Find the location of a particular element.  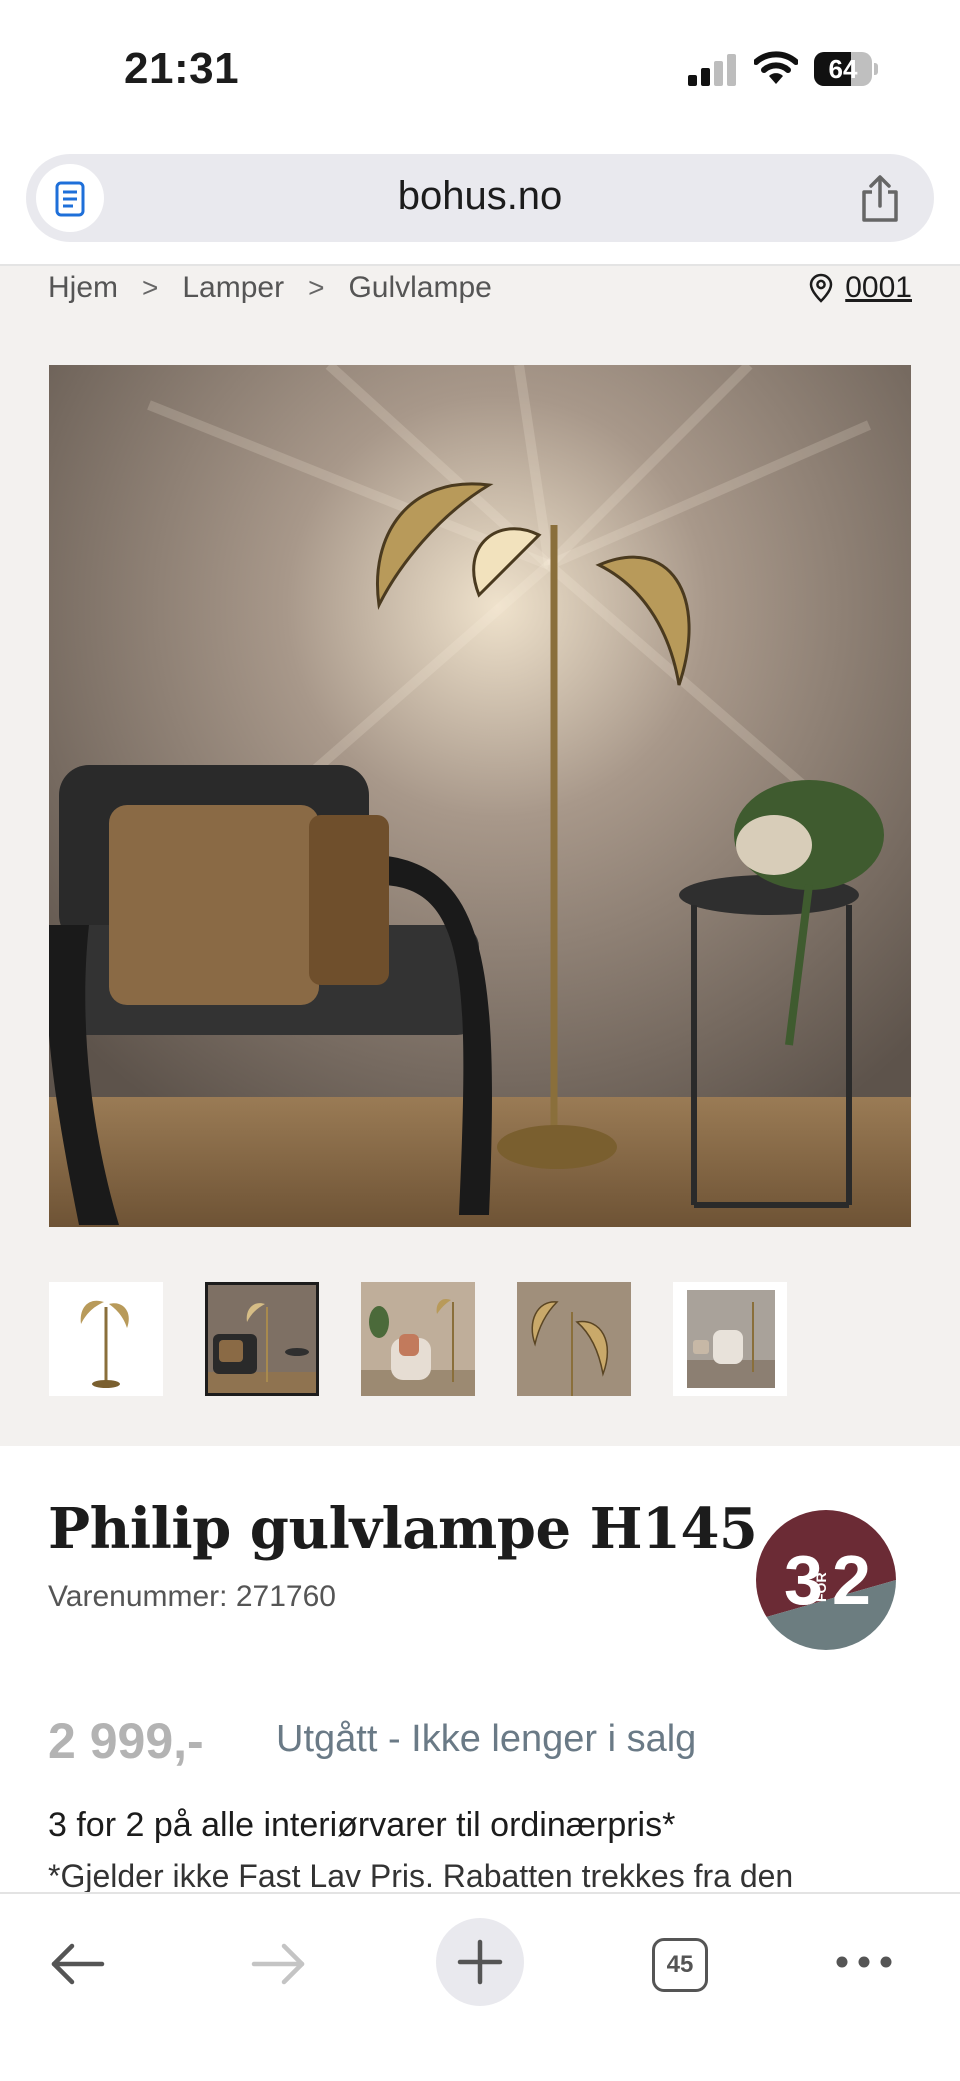

wifi-icon is located at coordinates (776, 68).